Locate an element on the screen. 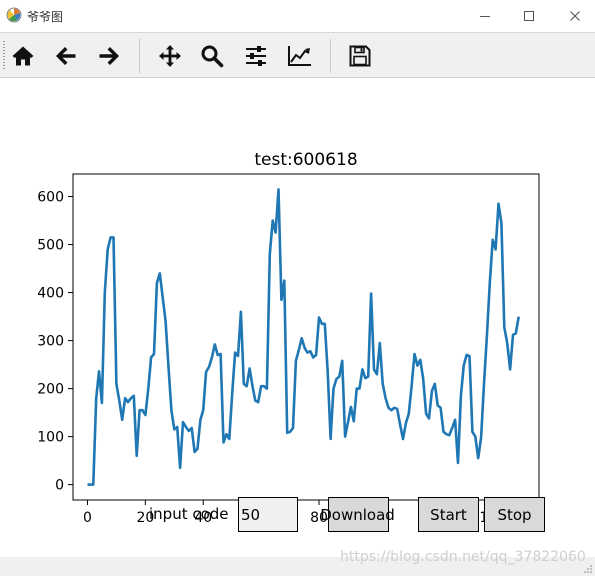 This screenshot has height=576, width=595. save-icon is located at coordinates (360, 56).